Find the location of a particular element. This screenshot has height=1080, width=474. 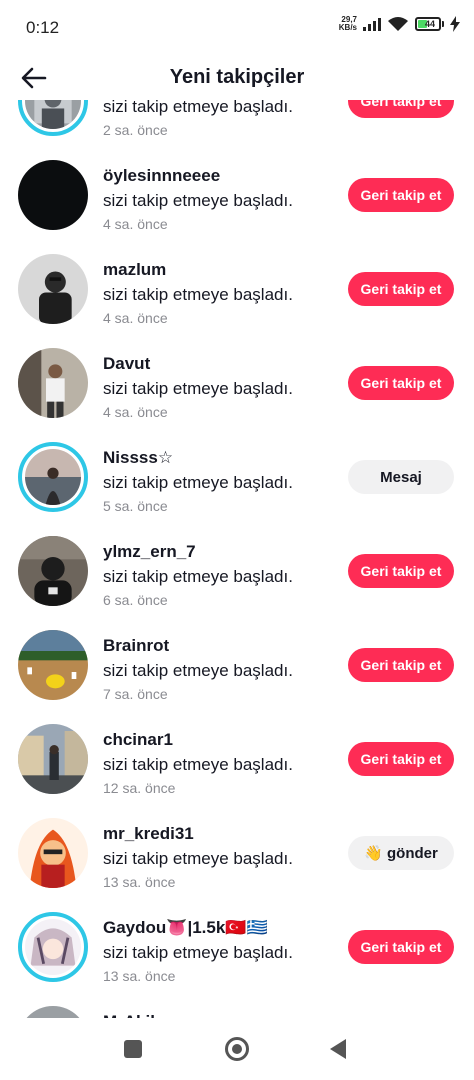

recent-apps-icon is located at coordinates (133, 1049).